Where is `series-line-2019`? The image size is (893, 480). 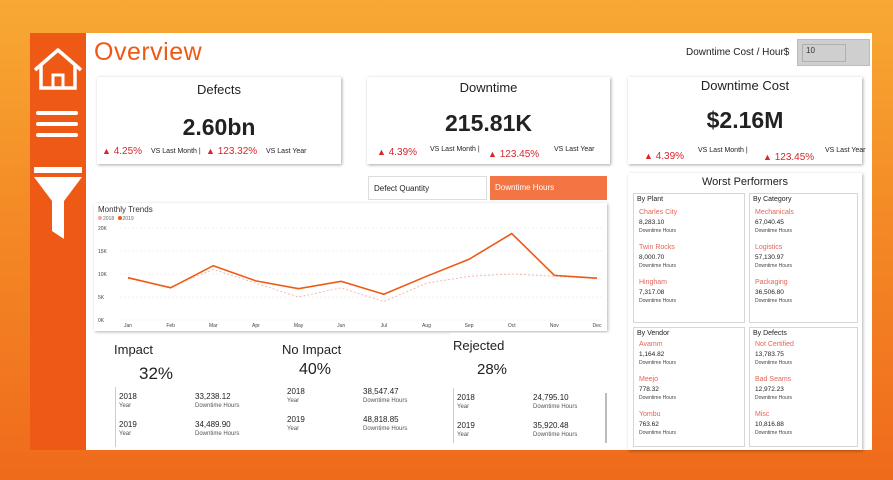
series-line-2019 is located at coordinates (362, 264).